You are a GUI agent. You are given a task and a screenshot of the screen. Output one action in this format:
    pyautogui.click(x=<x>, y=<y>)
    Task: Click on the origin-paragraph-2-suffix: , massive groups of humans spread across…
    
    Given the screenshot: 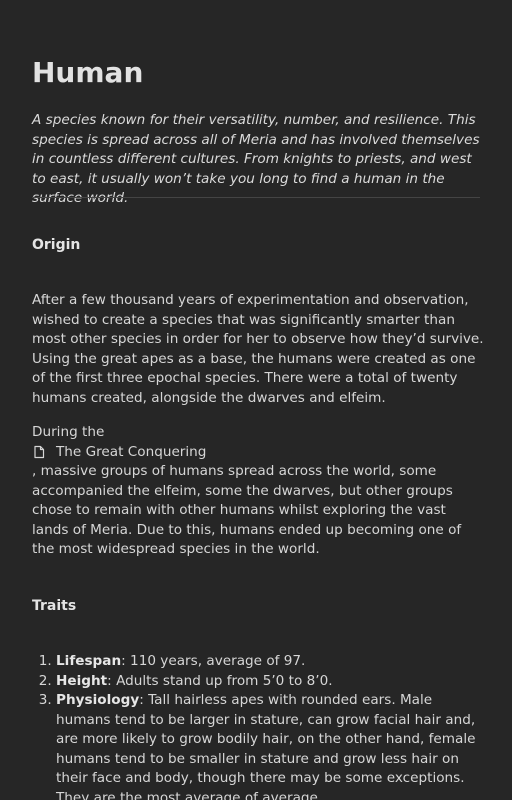 What is the action you would take?
    pyautogui.click(x=247, y=510)
    